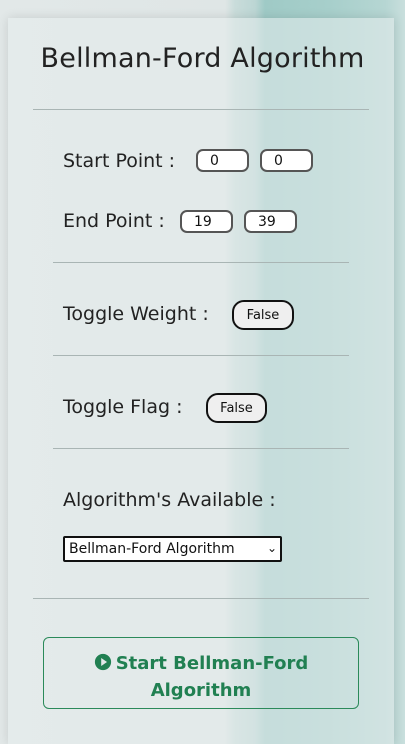  I want to click on algorithm-select: Bellman-Ford Algorithm ⌄, so click(172, 549).